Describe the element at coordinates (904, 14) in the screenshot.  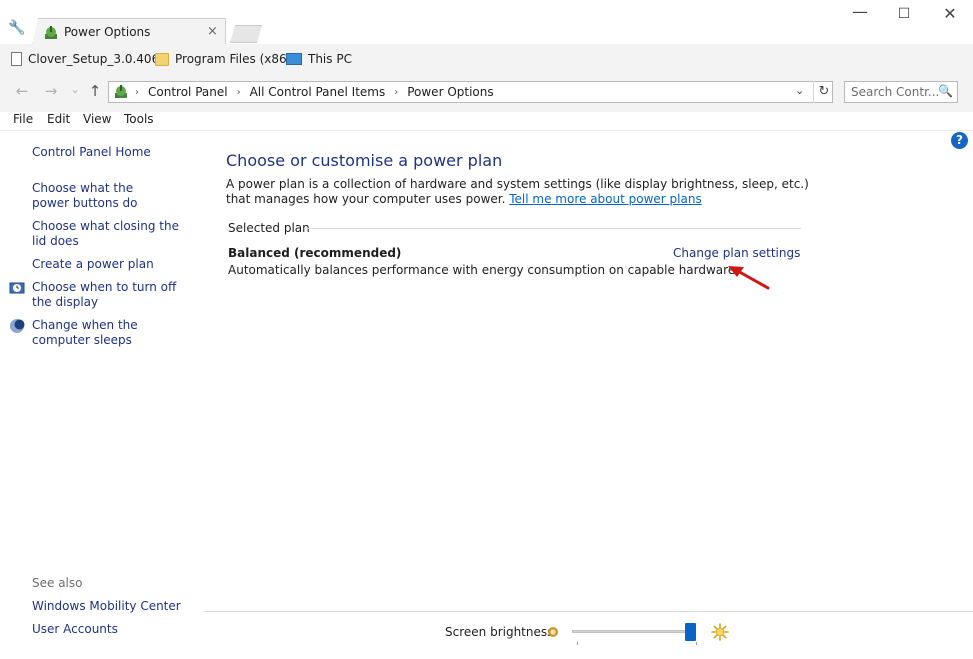
I see `maximize-icon: ☐` at that location.